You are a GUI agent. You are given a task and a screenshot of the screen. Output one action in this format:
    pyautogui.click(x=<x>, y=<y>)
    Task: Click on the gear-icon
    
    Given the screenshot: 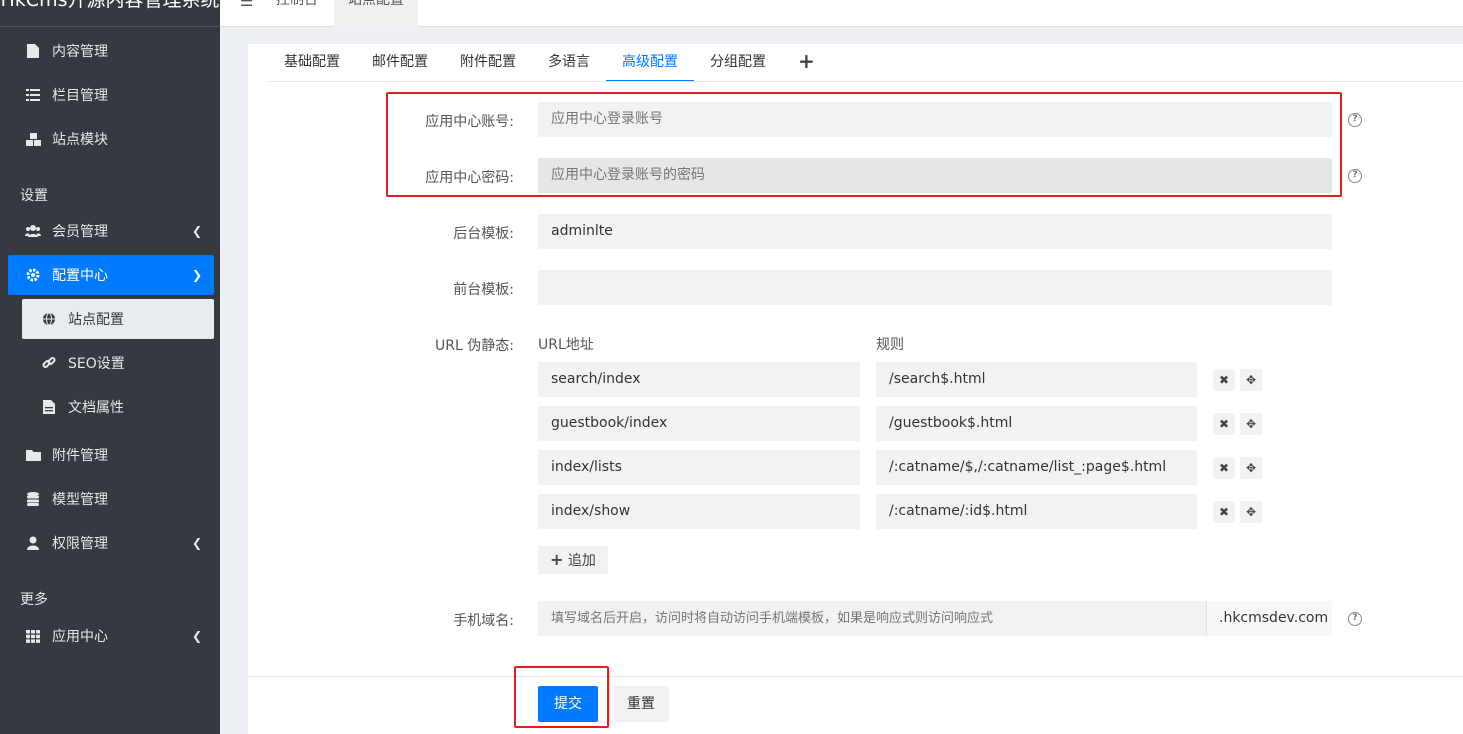 What is the action you would take?
    pyautogui.click(x=33, y=275)
    